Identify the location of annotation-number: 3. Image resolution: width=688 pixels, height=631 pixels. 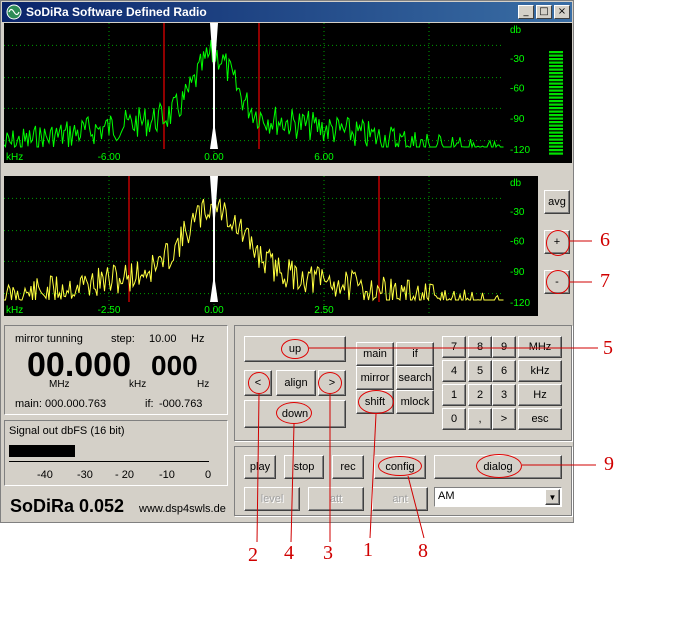
(328, 553).